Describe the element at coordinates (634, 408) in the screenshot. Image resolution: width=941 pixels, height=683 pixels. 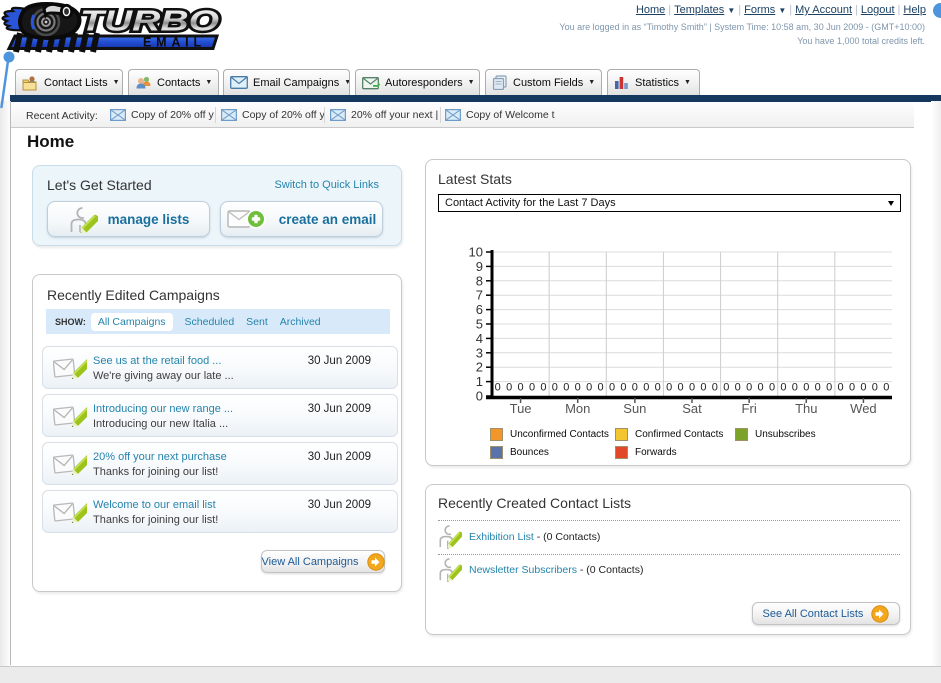
I see `svg-text: Sun` at that location.